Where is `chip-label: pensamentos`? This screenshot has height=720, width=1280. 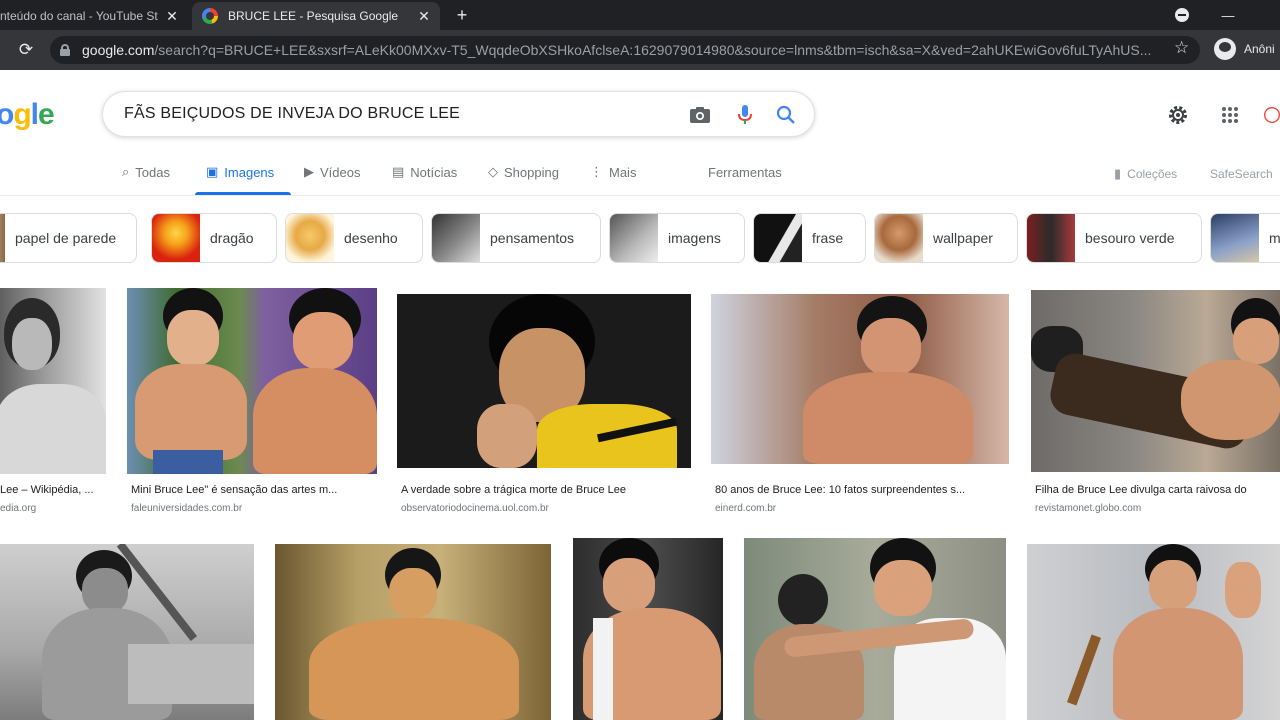 chip-label: pensamentos is located at coordinates (532, 238).